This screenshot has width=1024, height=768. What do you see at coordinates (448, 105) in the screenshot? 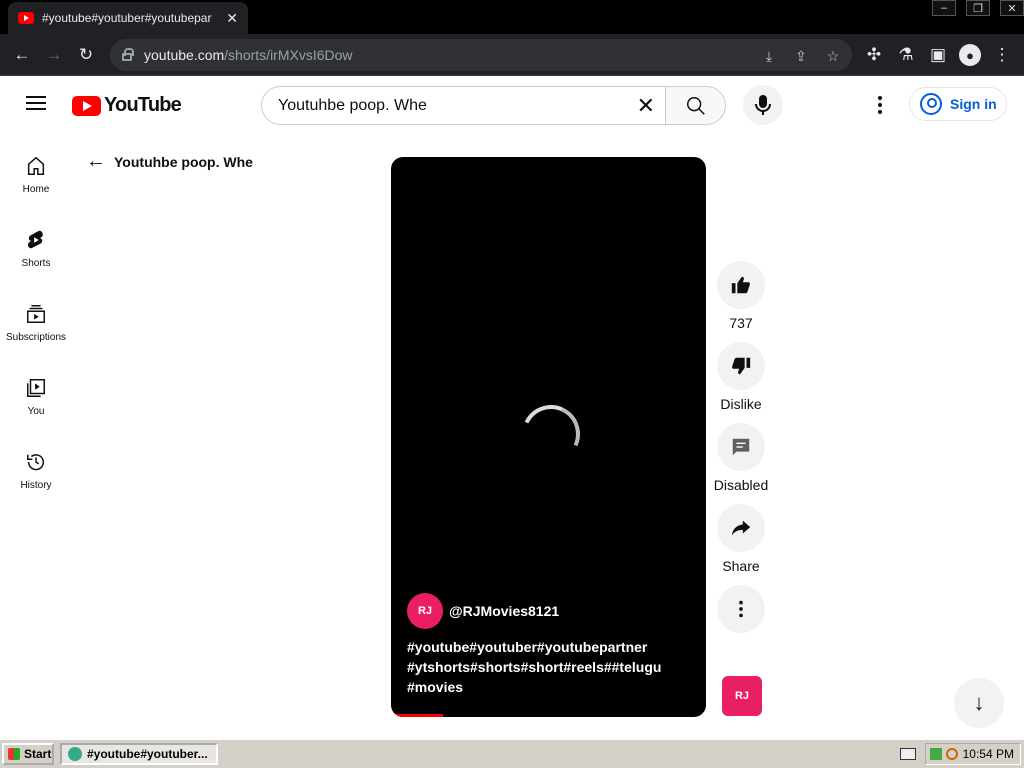
I see `search-input` at bounding box center [448, 105].